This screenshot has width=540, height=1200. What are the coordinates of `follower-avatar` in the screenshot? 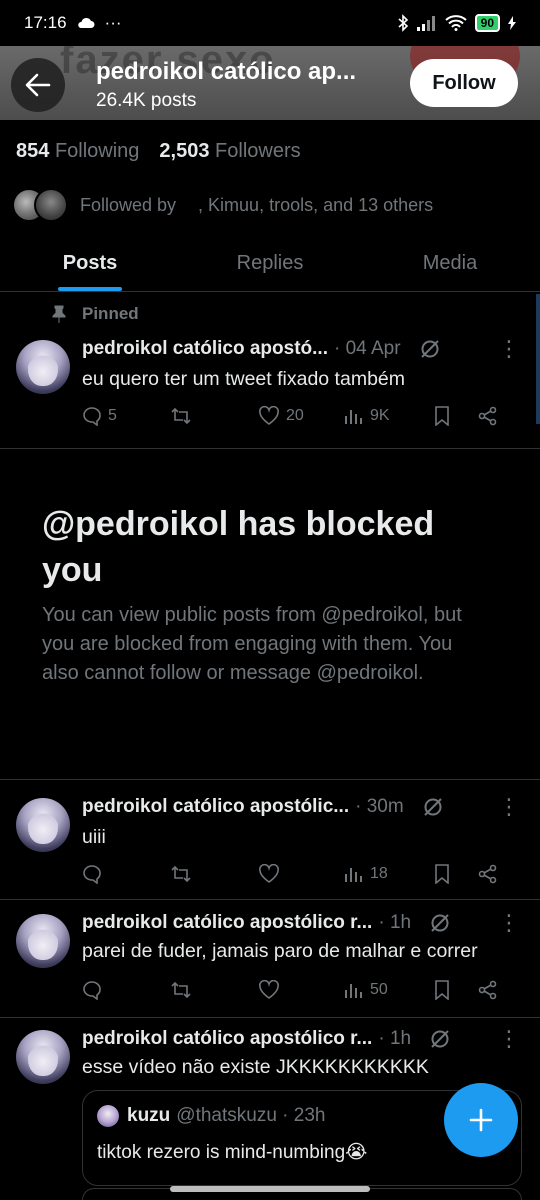 It's located at (51, 205).